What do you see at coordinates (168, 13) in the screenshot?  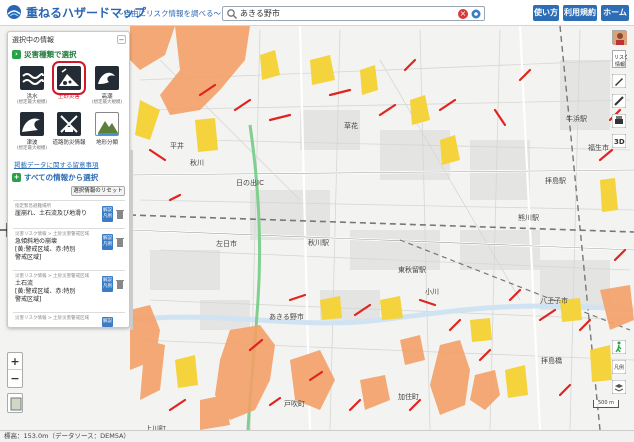 I see `app-tagline: 〜自由にリスク情報を調べる〜` at bounding box center [168, 13].